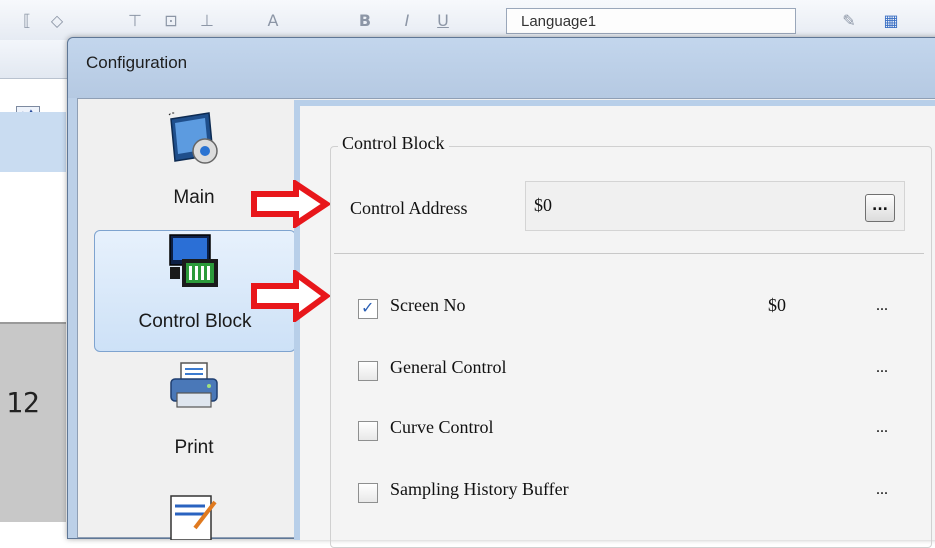 The height and width of the screenshot is (548, 935). Describe the element at coordinates (27, 21) in the screenshot. I see `text-frame-icon: ⟦` at that location.